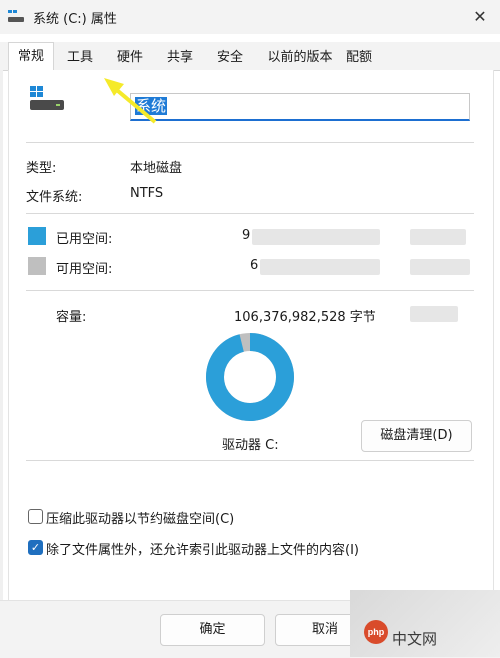 This screenshot has height=658, width=500. What do you see at coordinates (480, 17) in the screenshot?
I see `close-icon: ✕` at bounding box center [480, 17].